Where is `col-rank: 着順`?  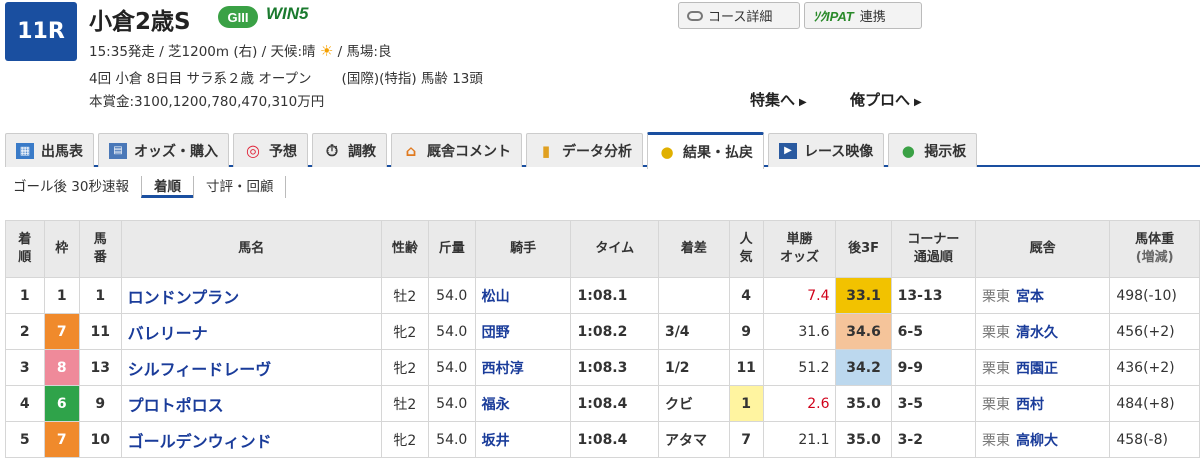 col-rank: 着順 is located at coordinates (25, 249).